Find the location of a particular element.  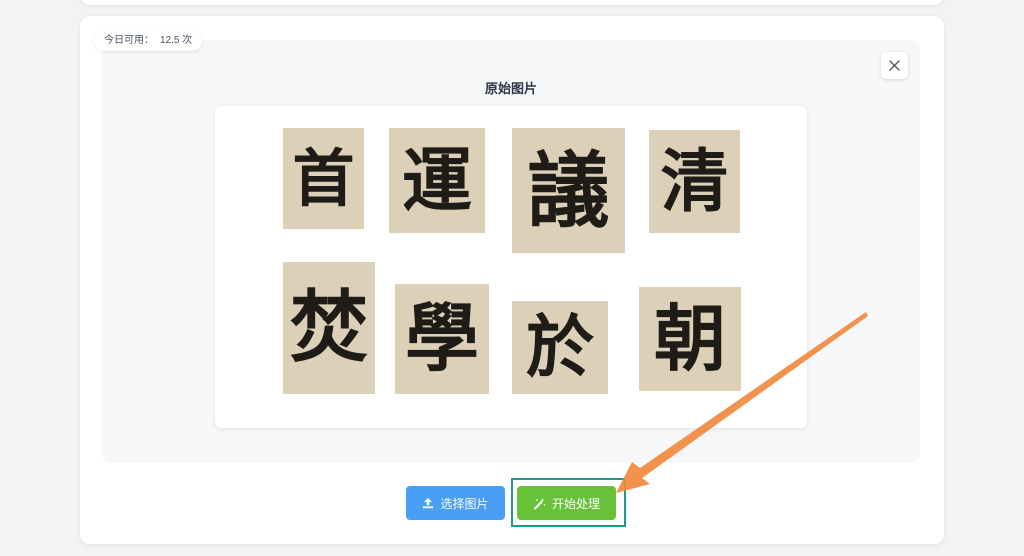

calligraphy-character: 學 is located at coordinates (442, 339).